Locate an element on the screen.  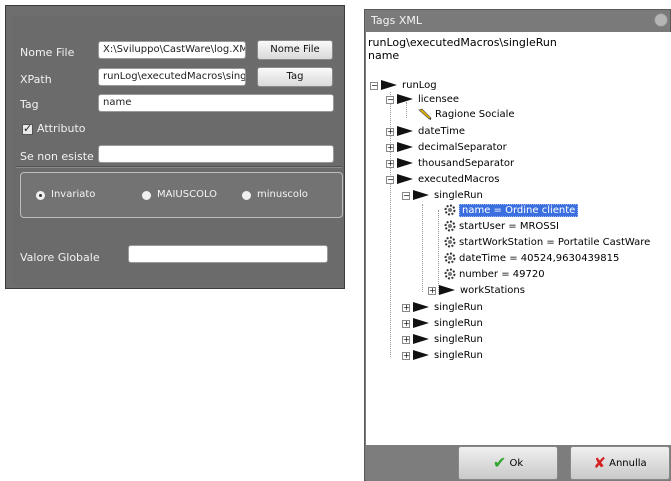
tree-node-ragione-sociale: Ragione Sociale is located at coordinates (466, 115).